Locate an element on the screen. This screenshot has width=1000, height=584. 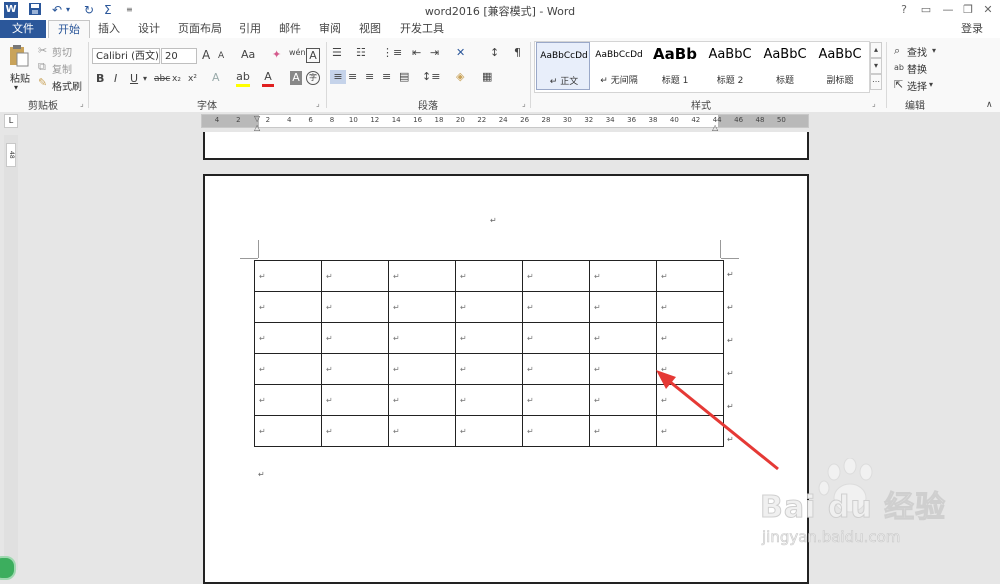
strikethrough-button: abc is located at coordinates (162, 79).